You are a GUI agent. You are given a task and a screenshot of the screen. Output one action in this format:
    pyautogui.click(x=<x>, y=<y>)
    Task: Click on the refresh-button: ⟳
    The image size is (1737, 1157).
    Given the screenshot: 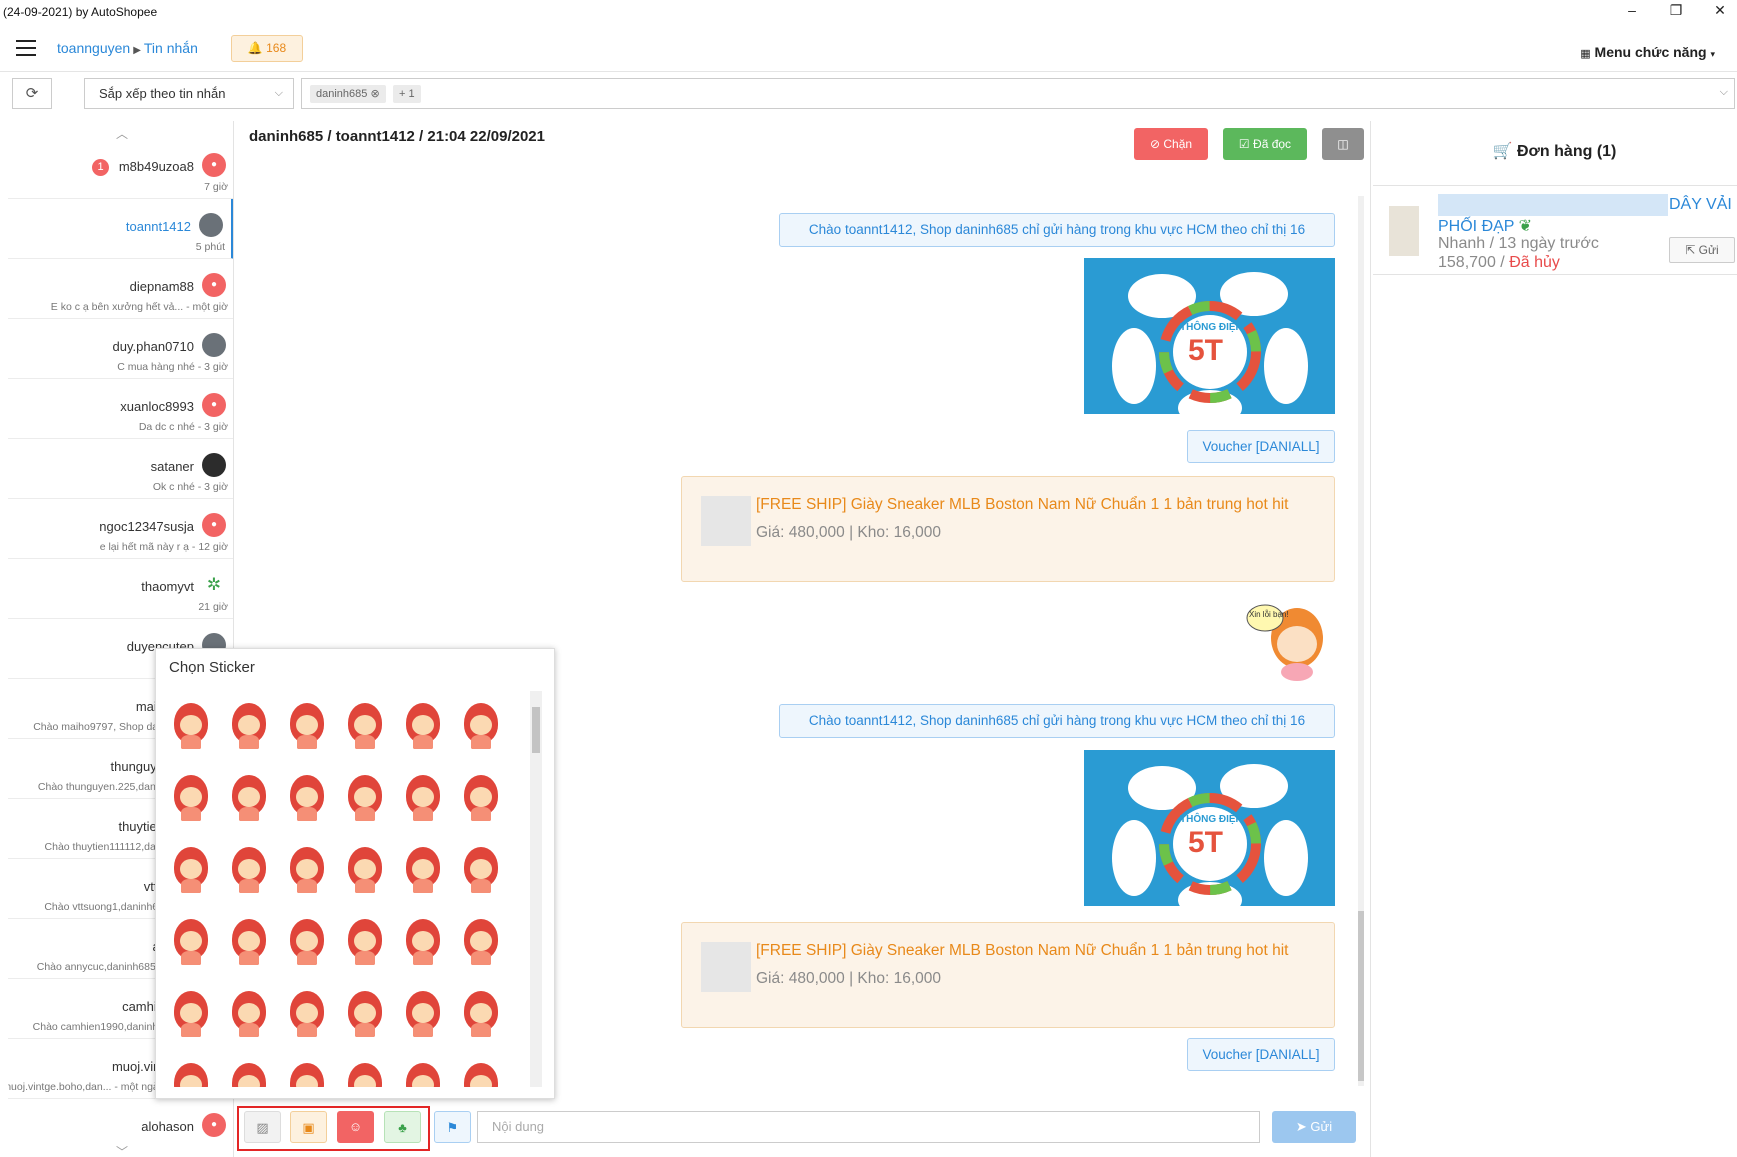 What is the action you would take?
    pyautogui.click(x=32, y=93)
    